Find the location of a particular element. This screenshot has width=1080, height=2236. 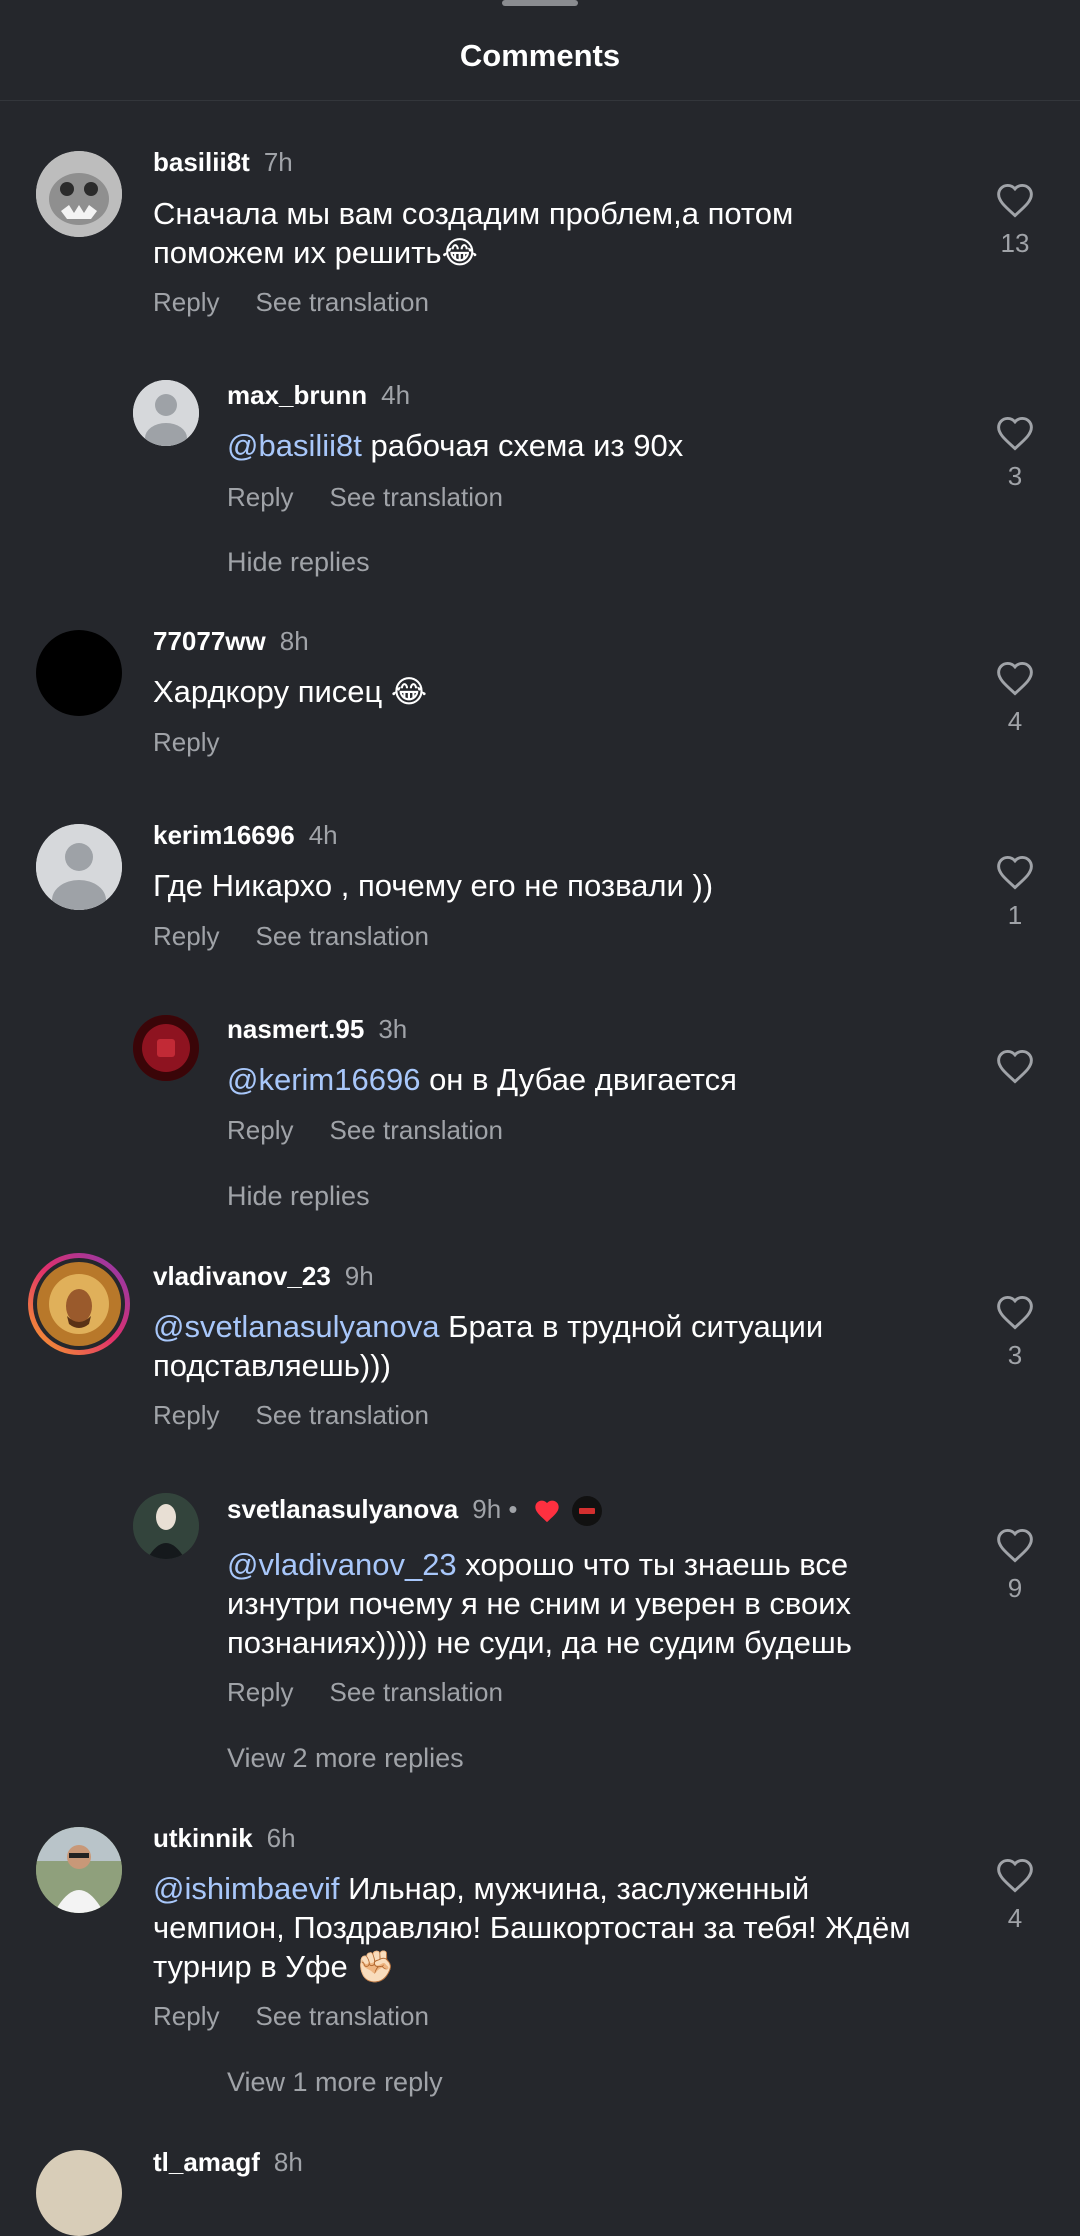

username: 77077ww is located at coordinates (209, 641).